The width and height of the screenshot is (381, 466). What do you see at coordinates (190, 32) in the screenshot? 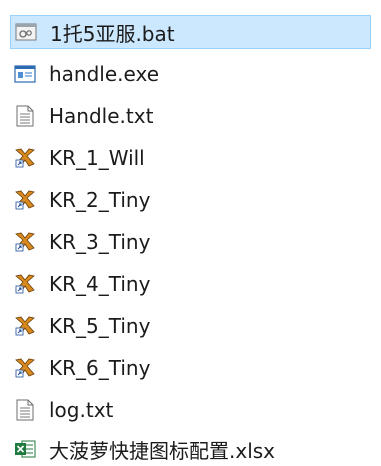
I see `file-item-bat: 1托5亚服.bat` at bounding box center [190, 32].